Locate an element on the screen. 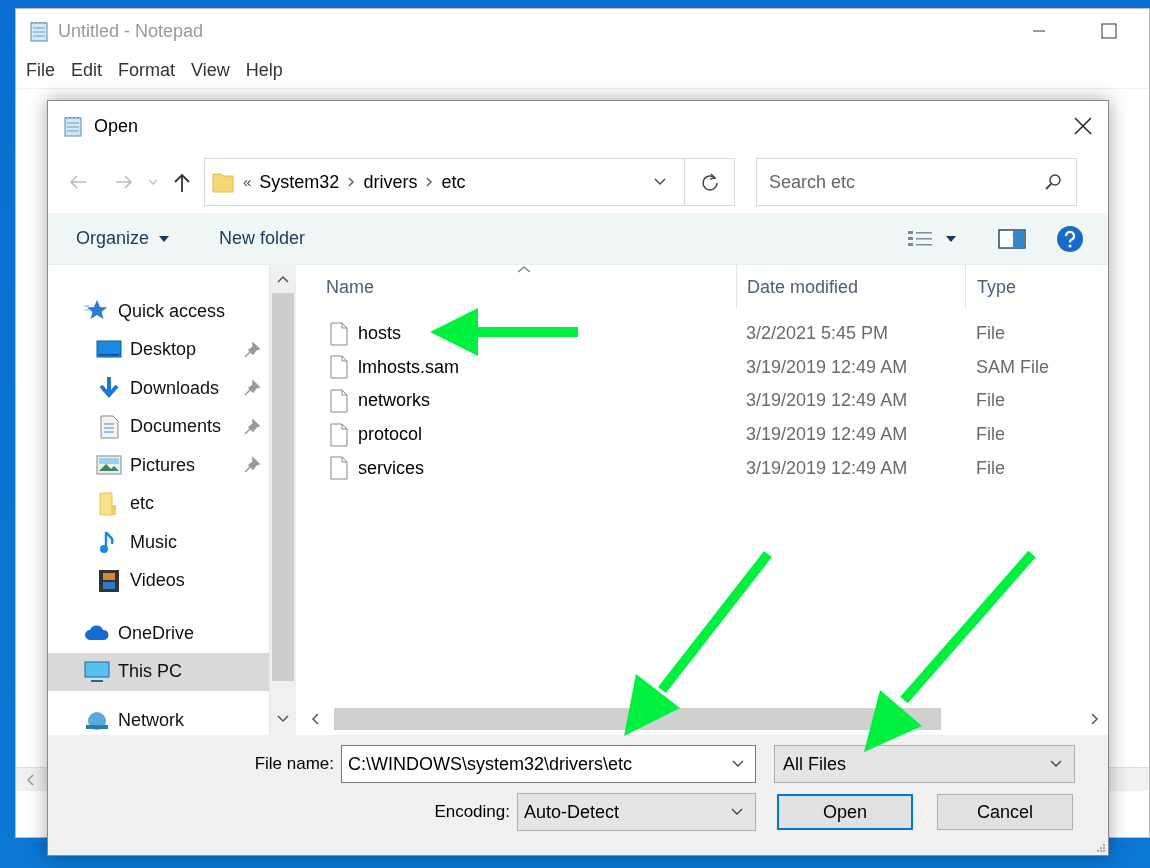 The width and height of the screenshot is (1150, 868). menu-item: File is located at coordinates (40, 70).